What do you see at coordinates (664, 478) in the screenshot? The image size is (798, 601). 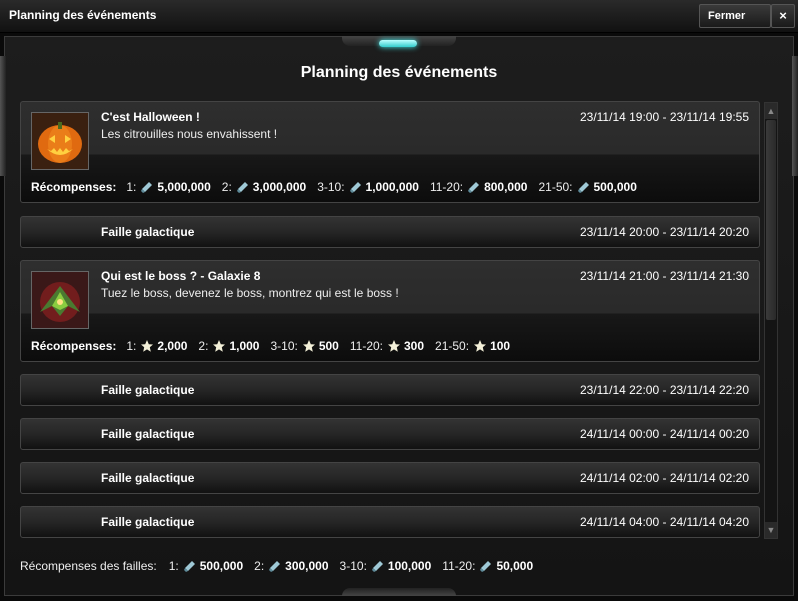 I see `event-date: 24/11/14 02:00 - 24/11/14 02:20` at bounding box center [664, 478].